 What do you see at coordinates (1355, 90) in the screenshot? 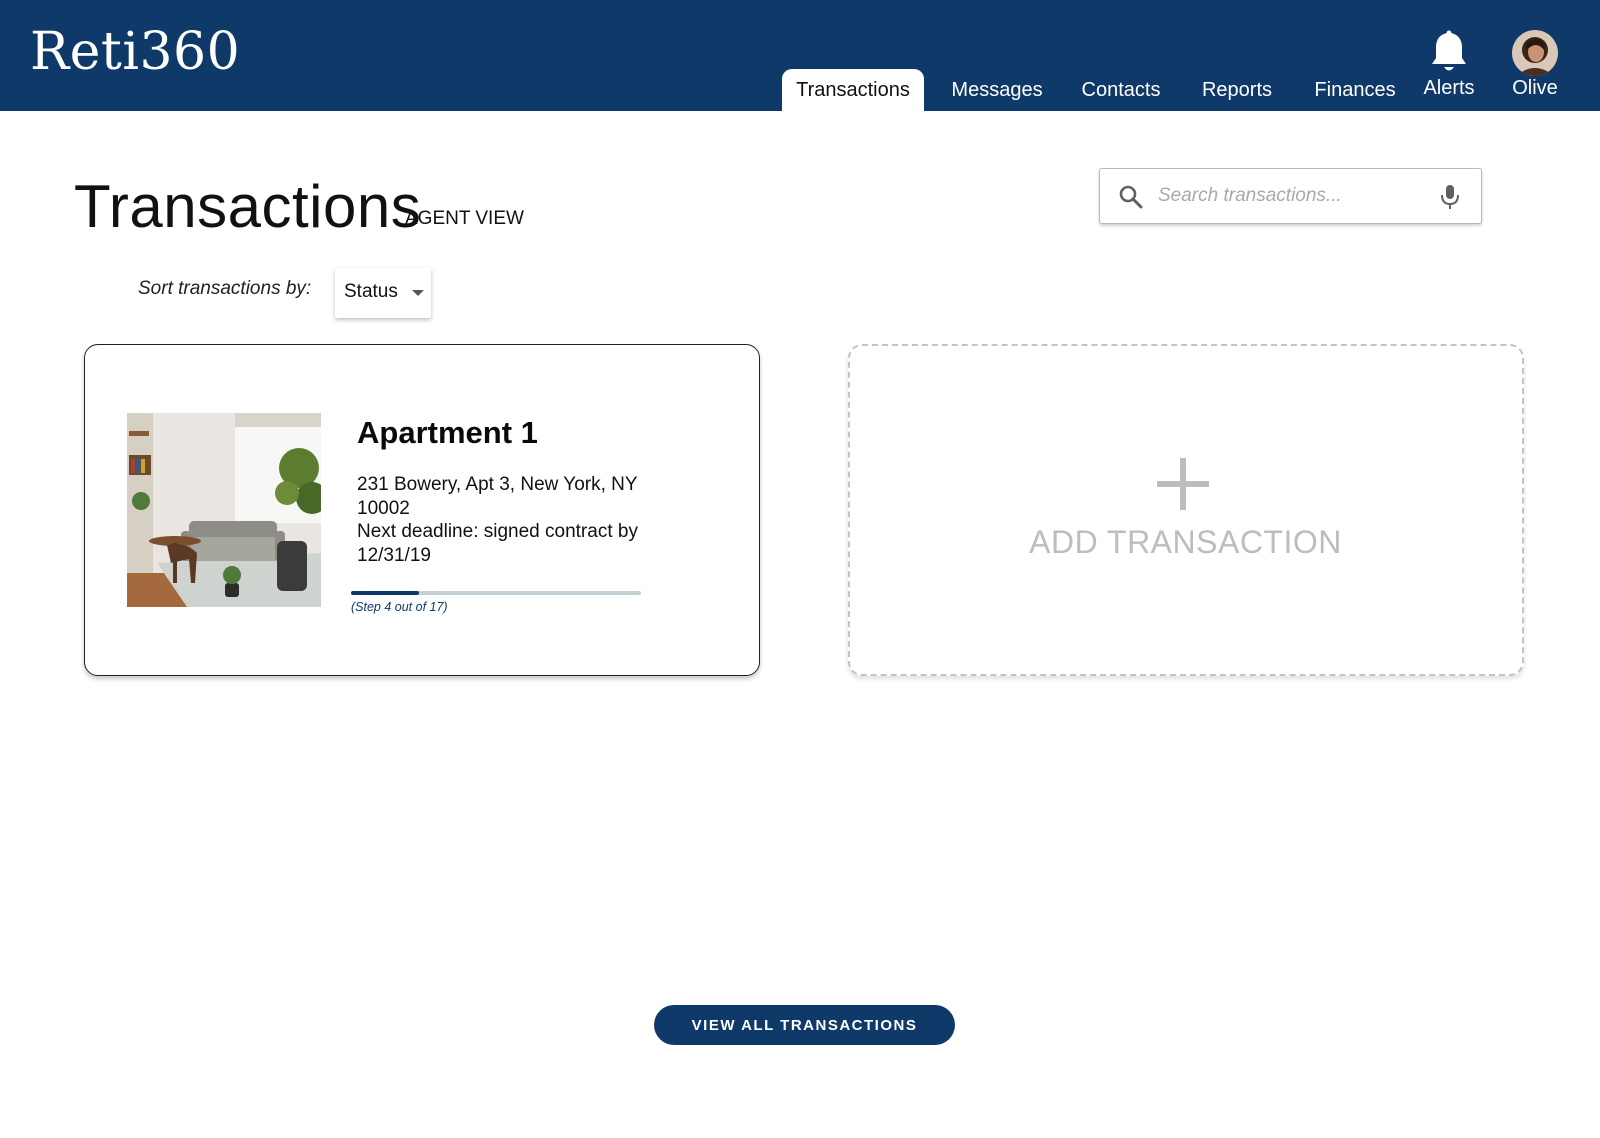
I see `tab-finances: Finances` at bounding box center [1355, 90].